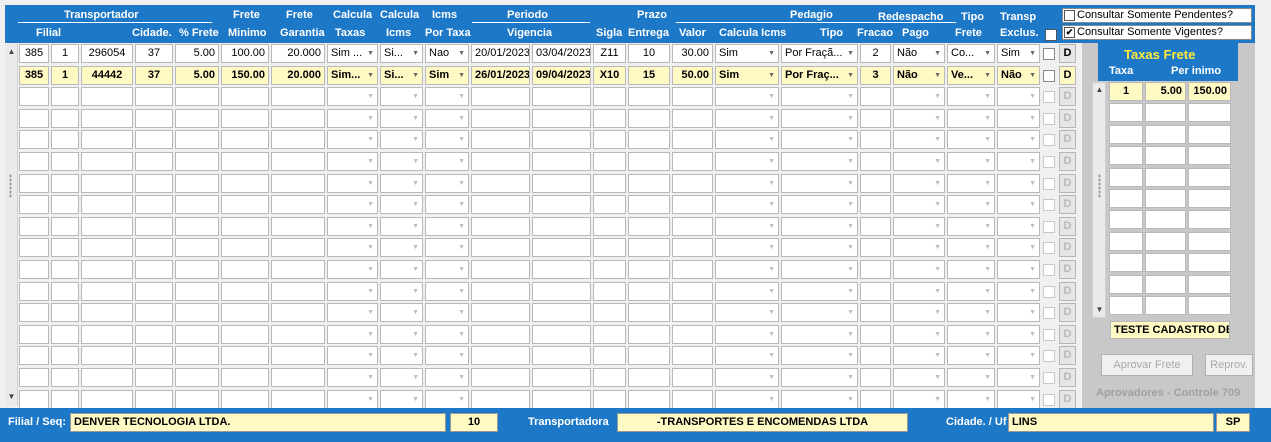  What do you see at coordinates (1018, 53) in the screenshot?
I see `grid-cell-exclus: Sim` at bounding box center [1018, 53].